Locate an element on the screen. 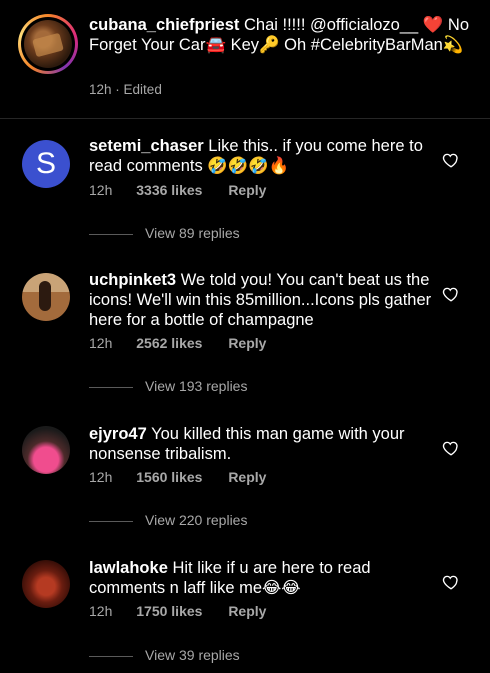 The height and width of the screenshot is (673, 490). view-replies-button: View 193 replies is located at coordinates (168, 386).